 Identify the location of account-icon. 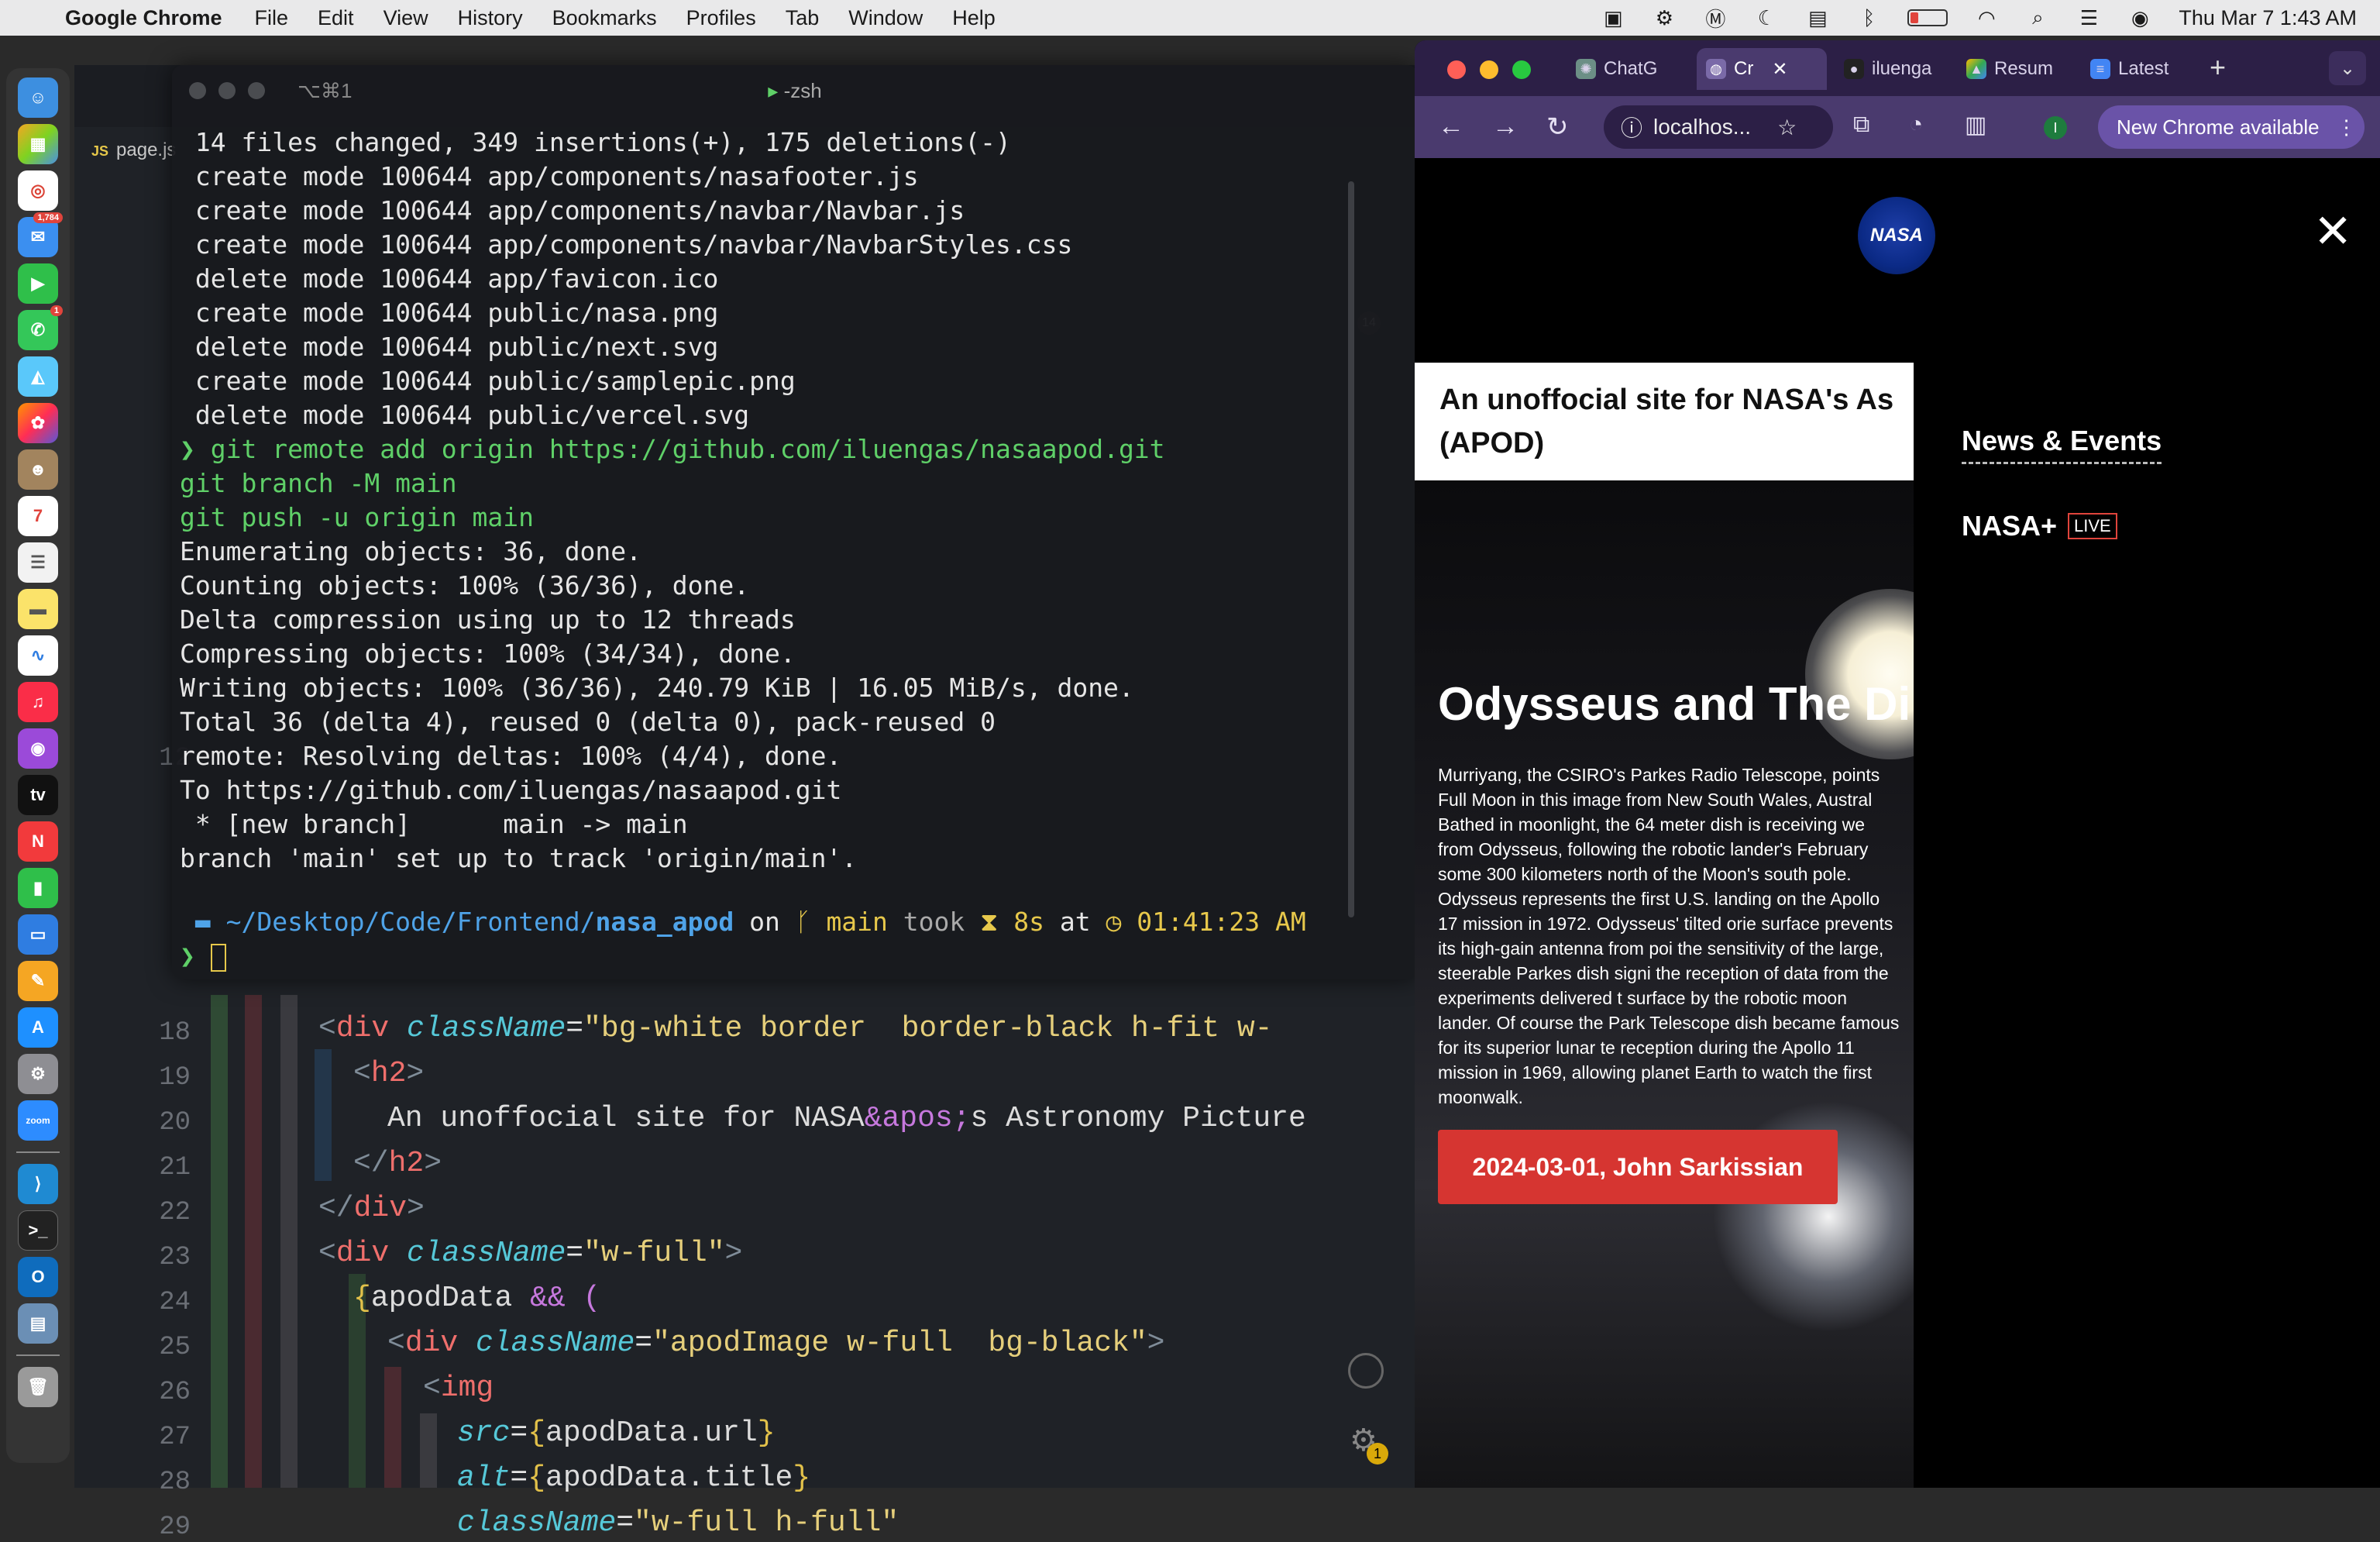
(1366, 1371).